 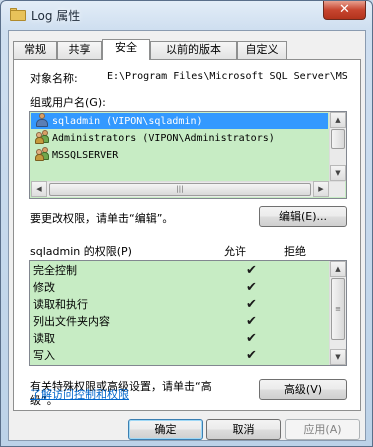 What do you see at coordinates (56, 16) in the screenshot?
I see `window-title: Log 属性` at bounding box center [56, 16].